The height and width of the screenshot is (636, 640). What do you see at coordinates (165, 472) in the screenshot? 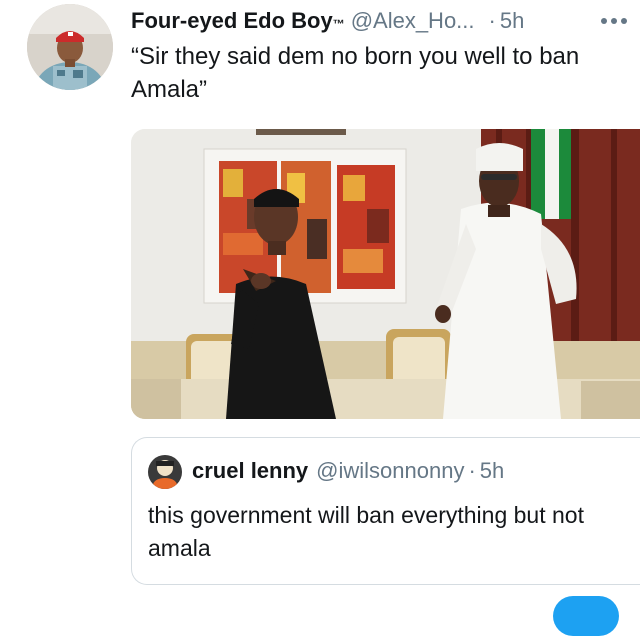
I see `quoted-author-avatar` at bounding box center [165, 472].